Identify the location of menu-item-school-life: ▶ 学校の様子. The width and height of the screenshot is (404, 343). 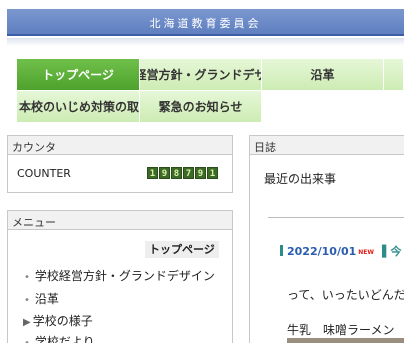
(58, 320).